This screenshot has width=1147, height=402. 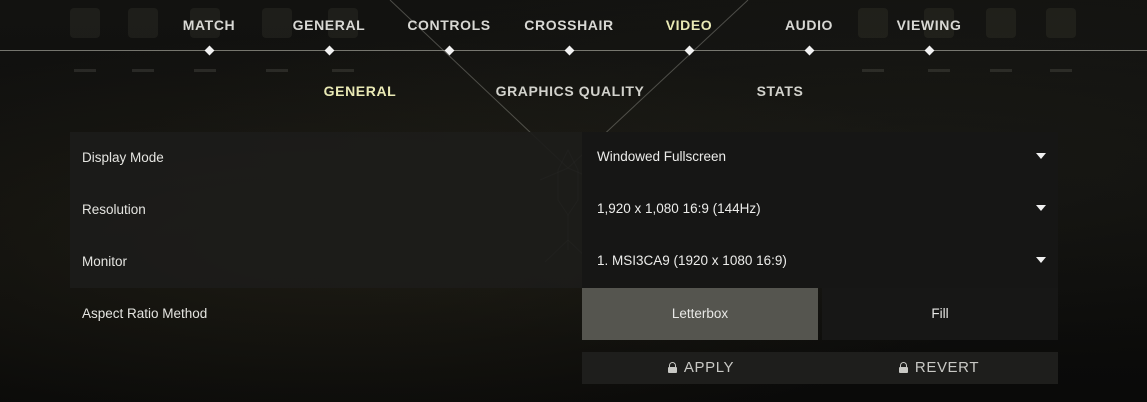 What do you see at coordinates (569, 25) in the screenshot?
I see `tab-crosshair: CROSSHAIR` at bounding box center [569, 25].